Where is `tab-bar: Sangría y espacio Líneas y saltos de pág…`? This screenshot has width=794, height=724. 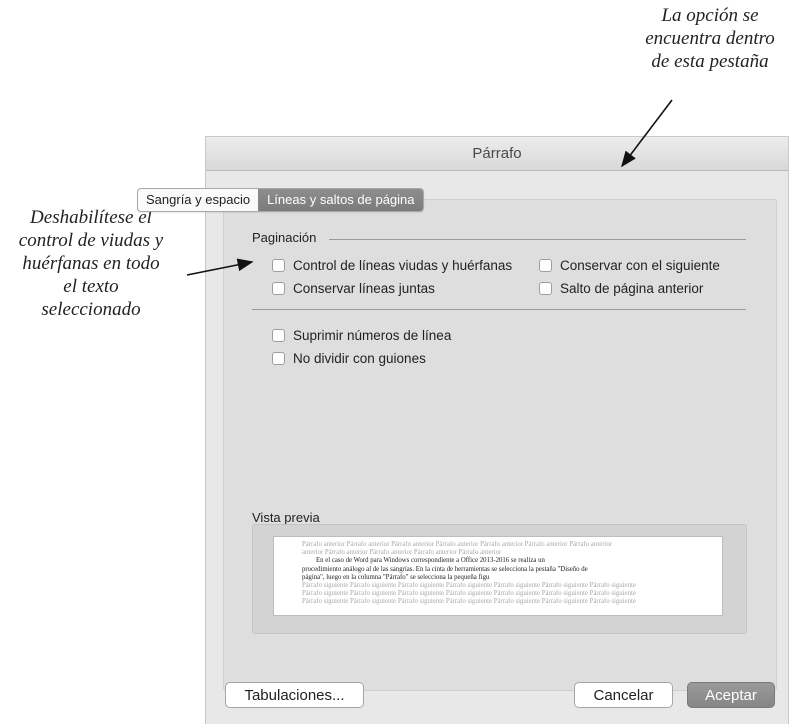
tab-bar: Sangría y espacio Líneas y saltos de pág… is located at coordinates (280, 200).